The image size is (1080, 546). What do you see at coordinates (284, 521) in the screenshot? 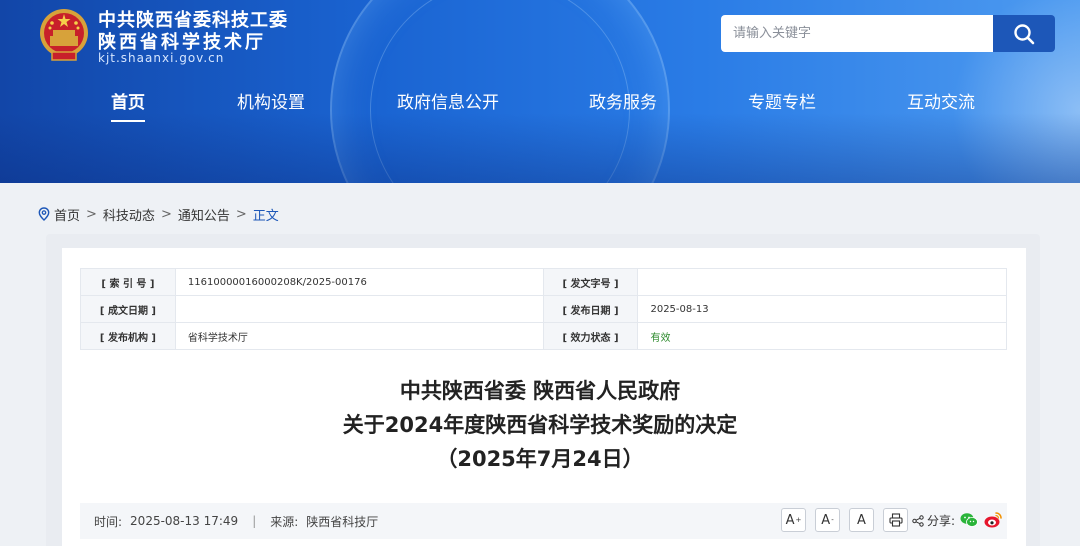
I see `source-label: 来源:` at bounding box center [284, 521].